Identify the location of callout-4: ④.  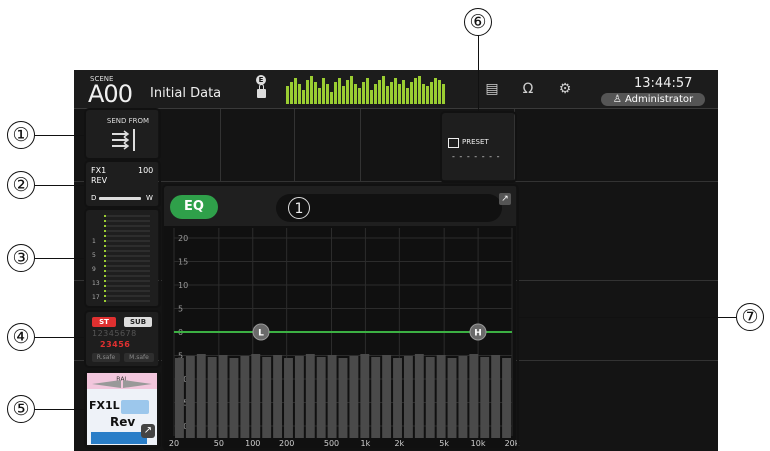
(21, 337).